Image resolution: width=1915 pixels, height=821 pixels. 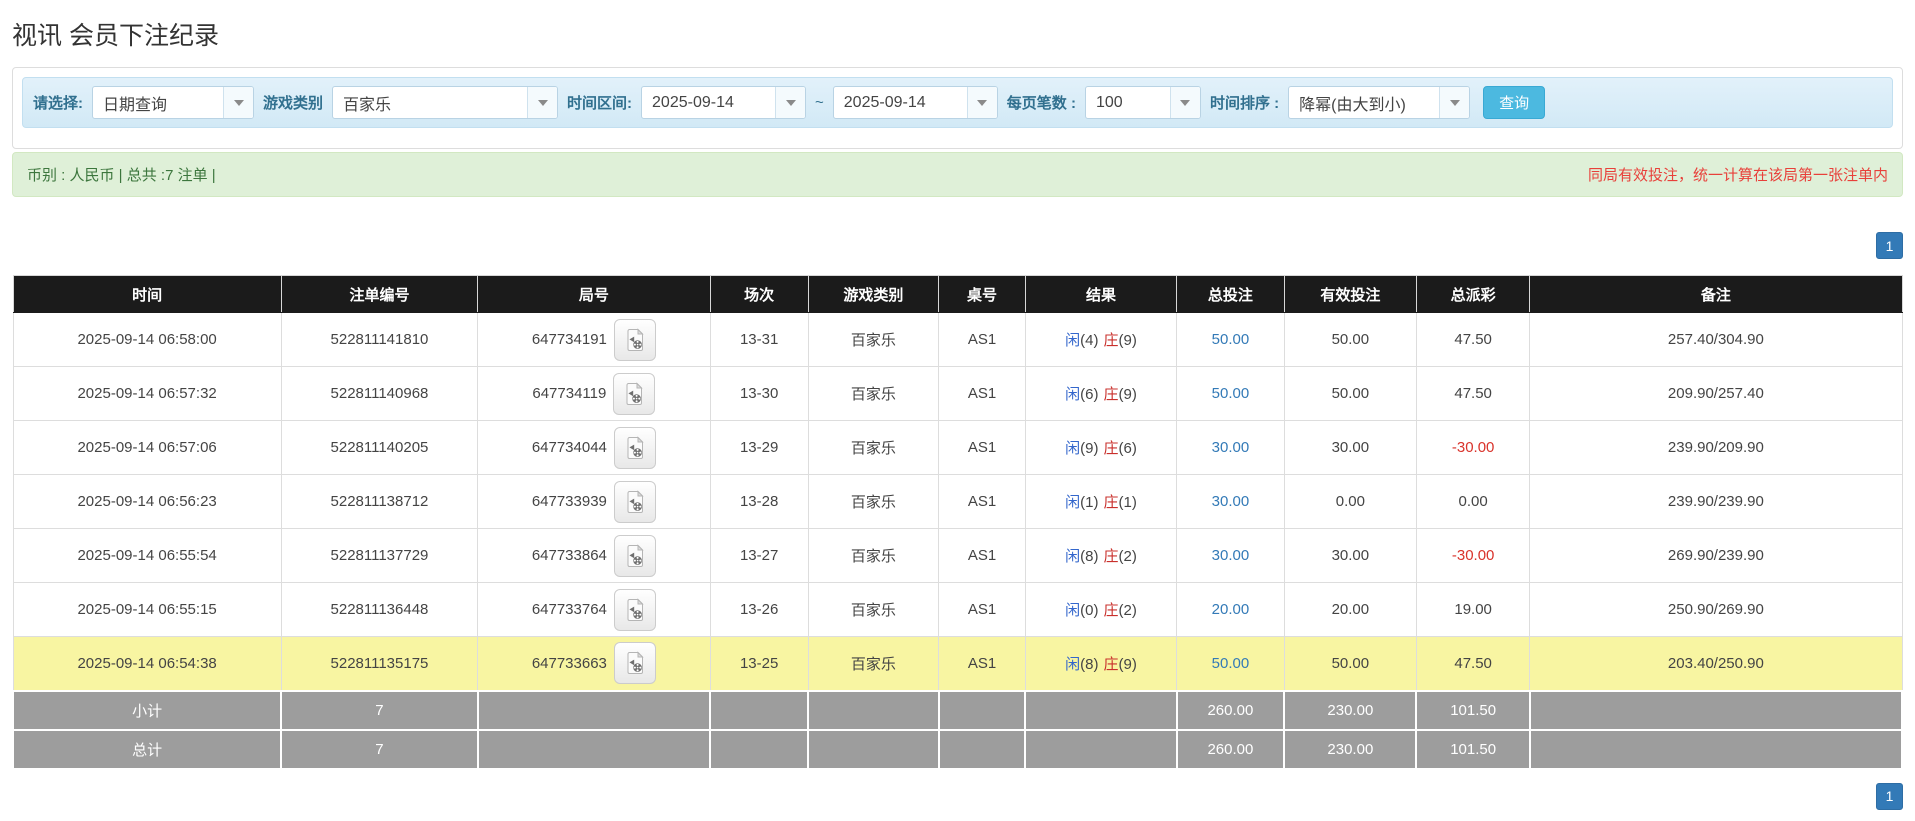 What do you see at coordinates (379, 609) in the screenshot?
I see `cell-bet-id: 522811136448` at bounding box center [379, 609].